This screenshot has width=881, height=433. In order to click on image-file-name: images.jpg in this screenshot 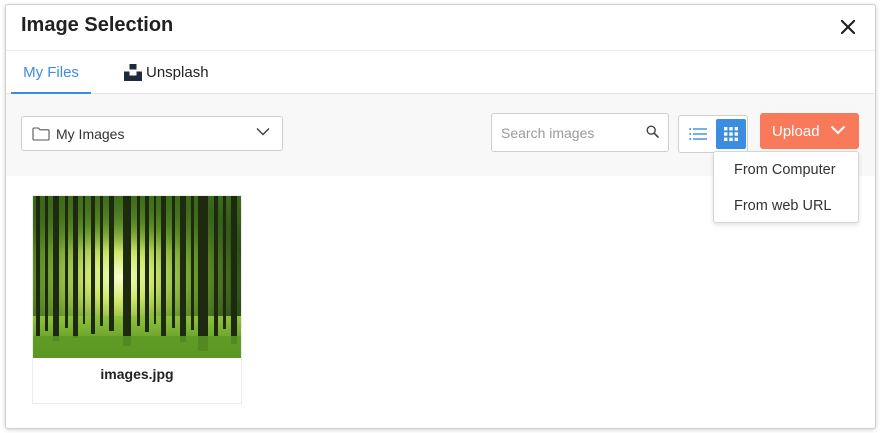, I will do `click(137, 374)`.